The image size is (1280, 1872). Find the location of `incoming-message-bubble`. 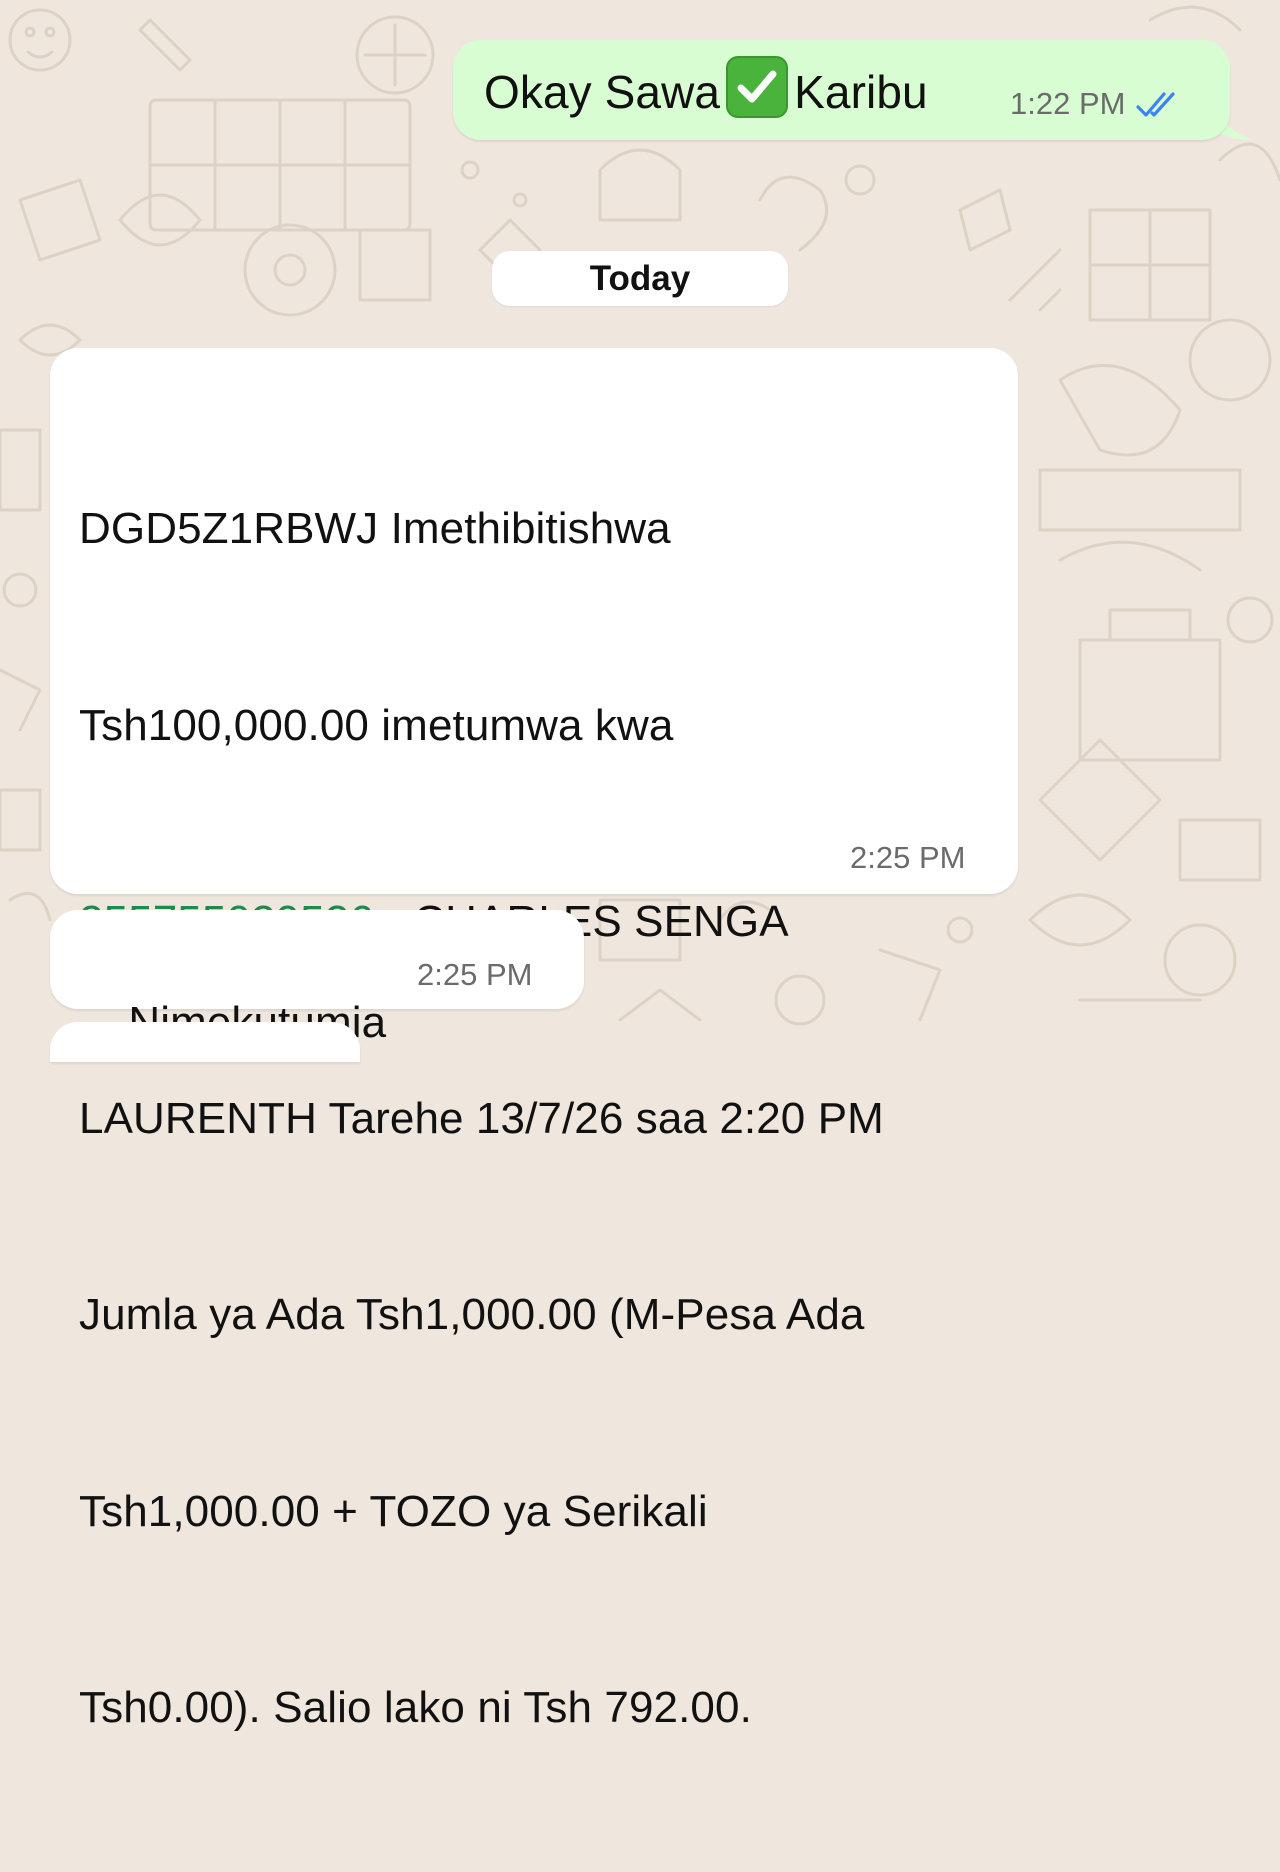

incoming-message-bubble is located at coordinates (205, 1042).